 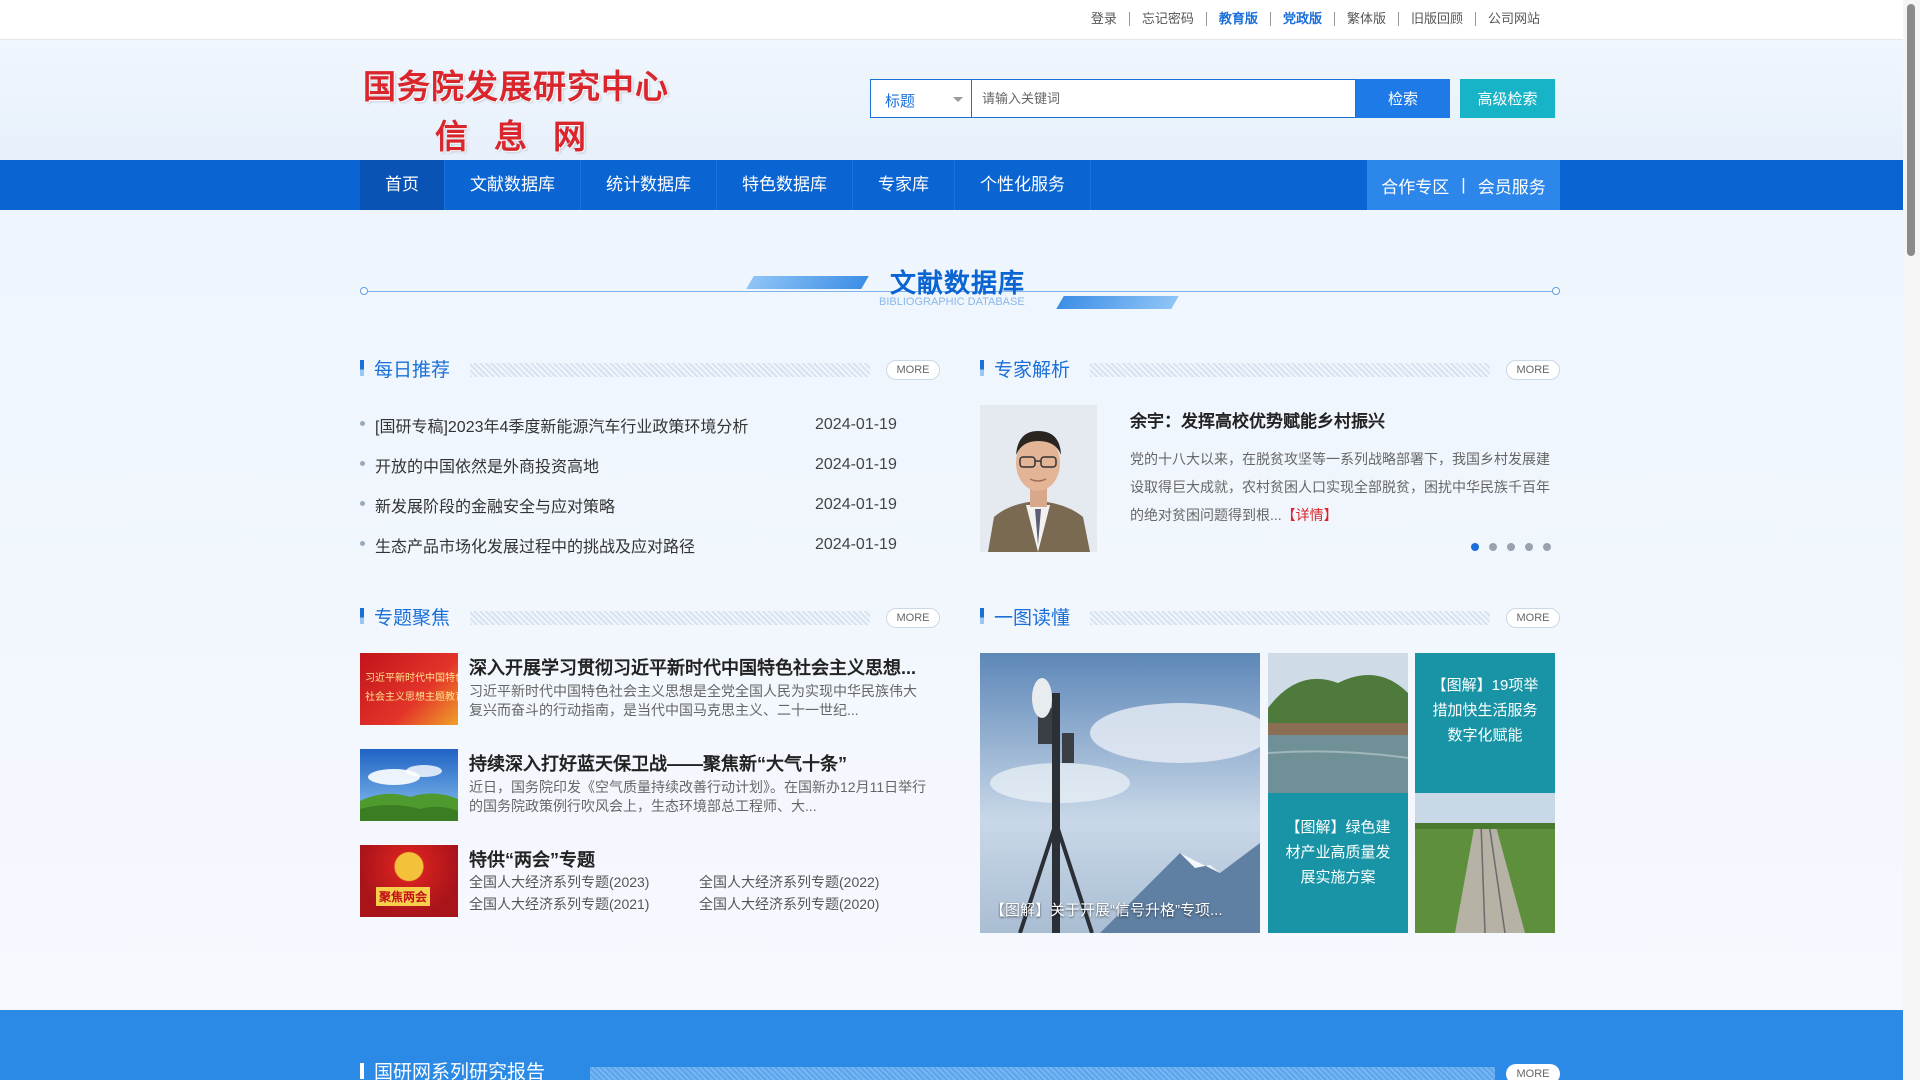 I want to click on thumb-caption: 聚焦两会, so click(x=403, y=896).